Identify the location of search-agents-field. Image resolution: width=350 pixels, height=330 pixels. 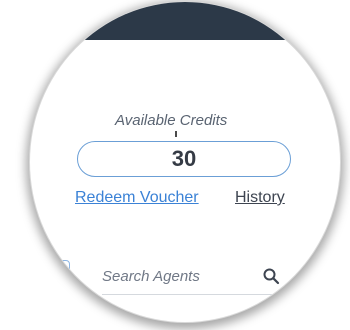
(195, 279).